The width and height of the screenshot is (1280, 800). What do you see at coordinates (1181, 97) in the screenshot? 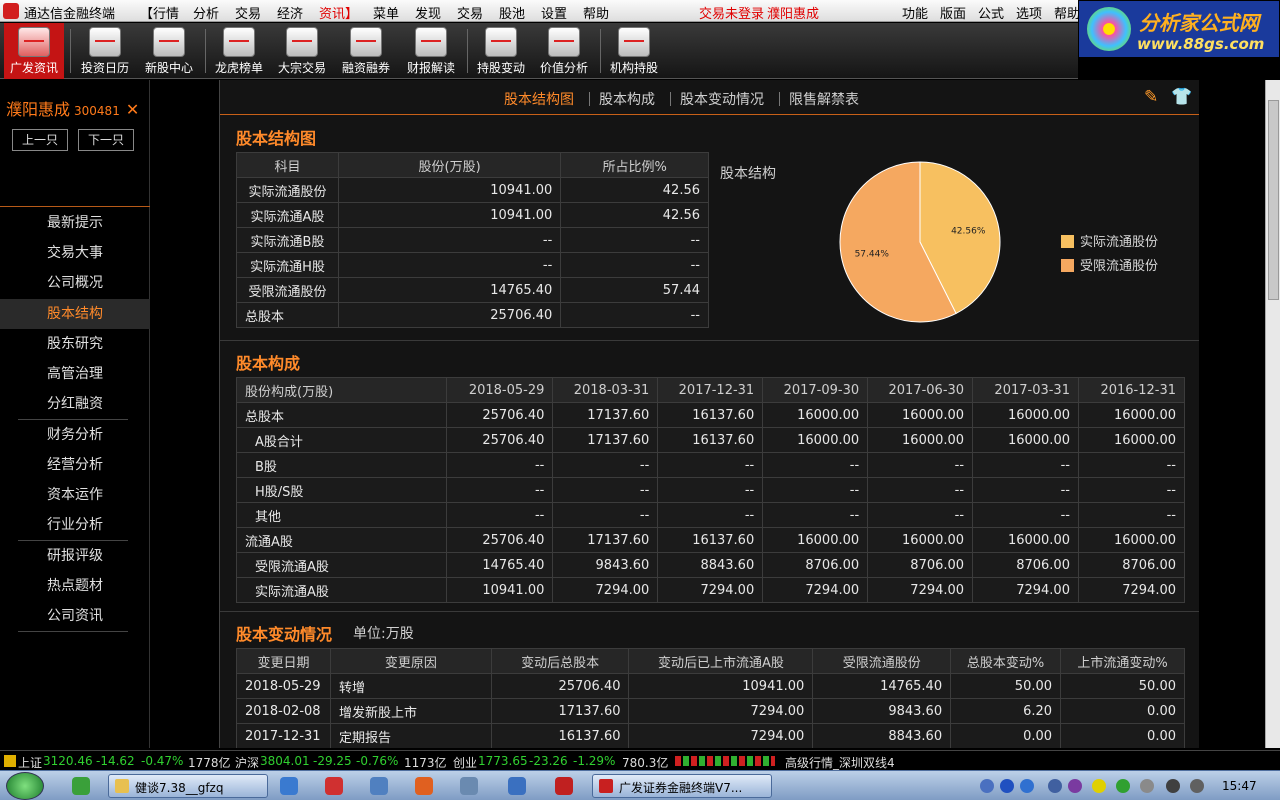
I see `shirt-icon: 👕` at bounding box center [1181, 97].